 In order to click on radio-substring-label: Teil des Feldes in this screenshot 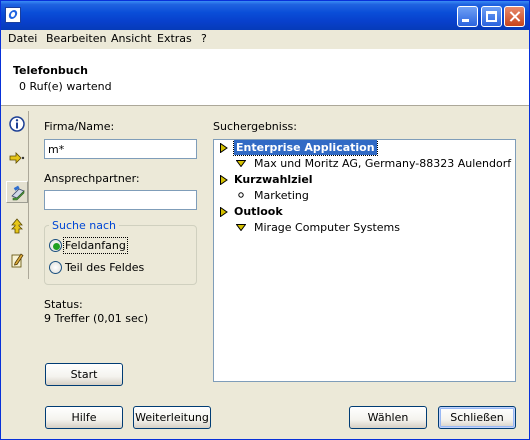, I will do `click(104, 267)`.